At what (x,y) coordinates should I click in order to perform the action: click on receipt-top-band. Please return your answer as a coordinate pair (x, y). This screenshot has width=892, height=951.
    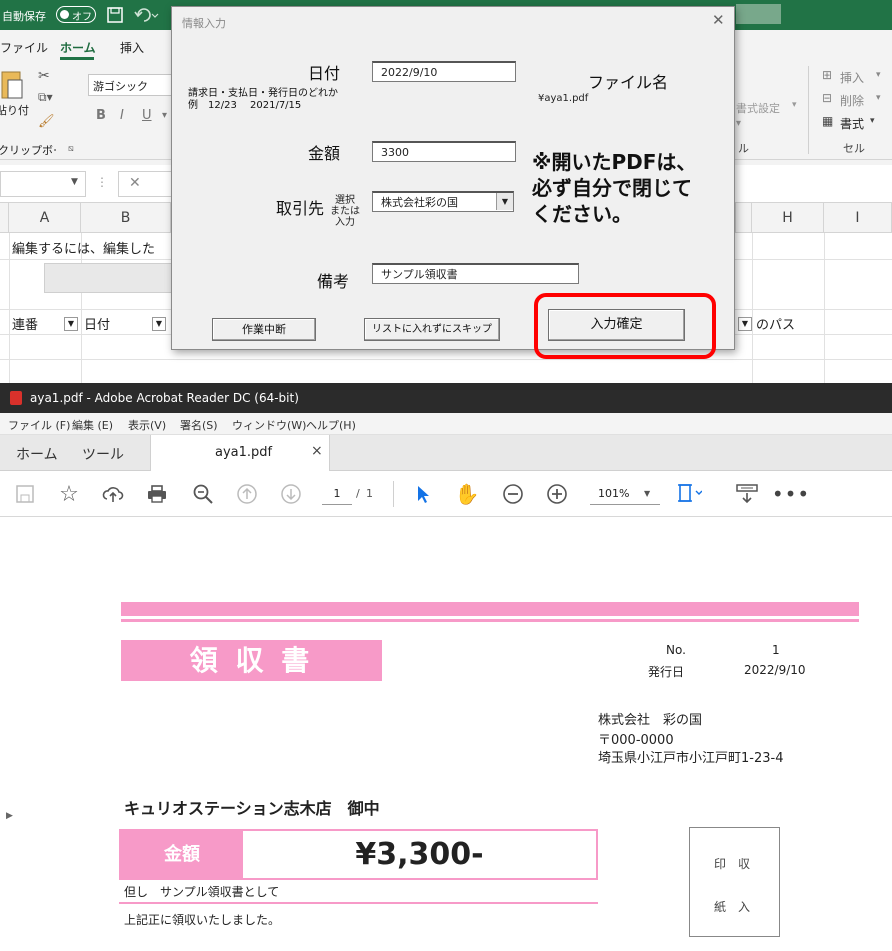
    Looking at the image, I should click on (490, 609).